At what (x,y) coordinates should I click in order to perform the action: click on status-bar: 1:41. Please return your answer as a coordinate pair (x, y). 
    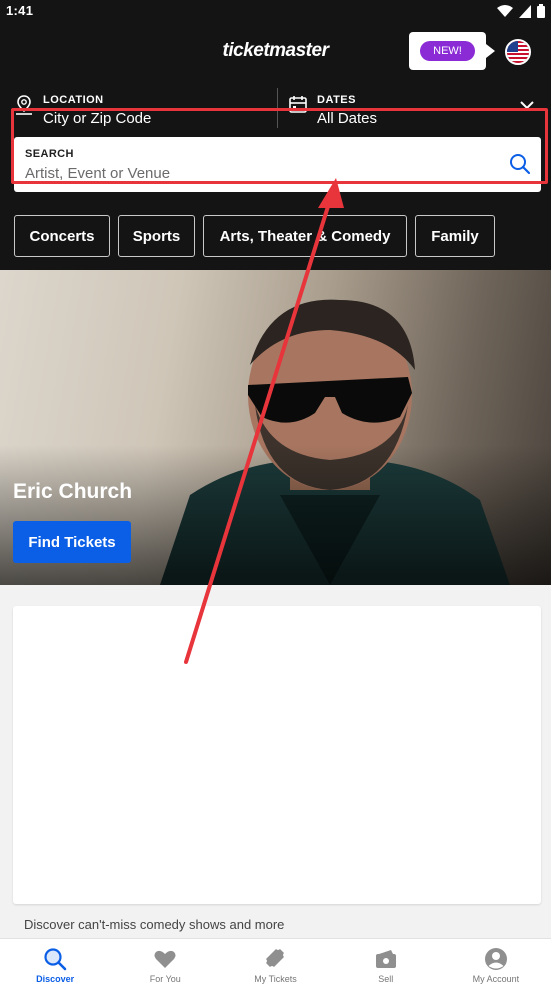
    Looking at the image, I should click on (275, 11).